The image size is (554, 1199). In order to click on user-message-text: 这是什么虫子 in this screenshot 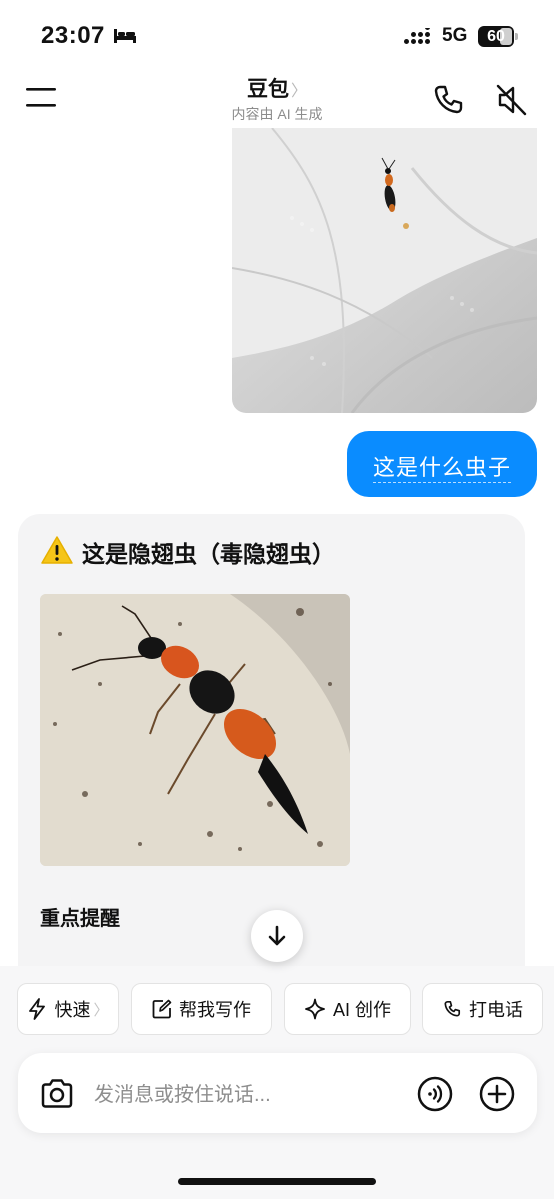, I will do `click(441, 469)`.